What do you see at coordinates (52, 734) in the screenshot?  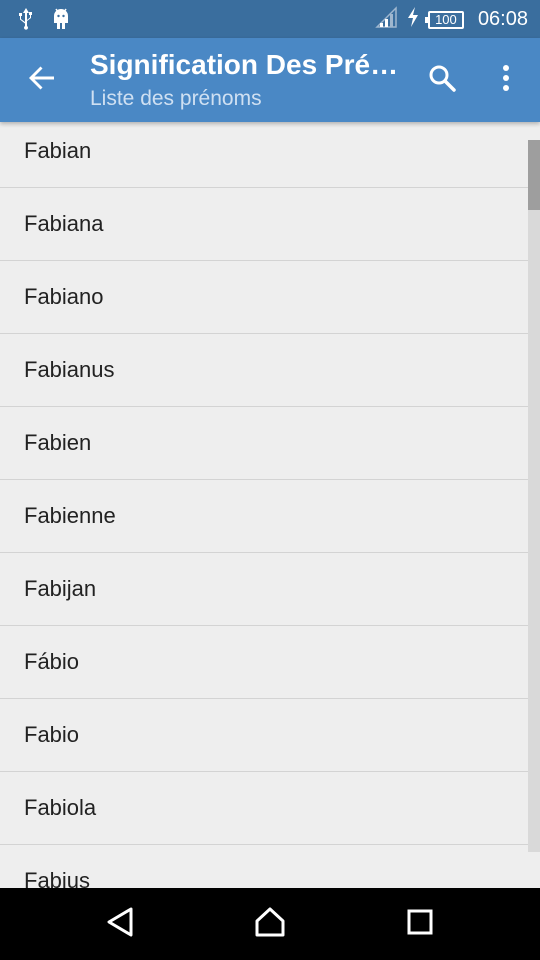 I see `list-item-label: Fabio` at bounding box center [52, 734].